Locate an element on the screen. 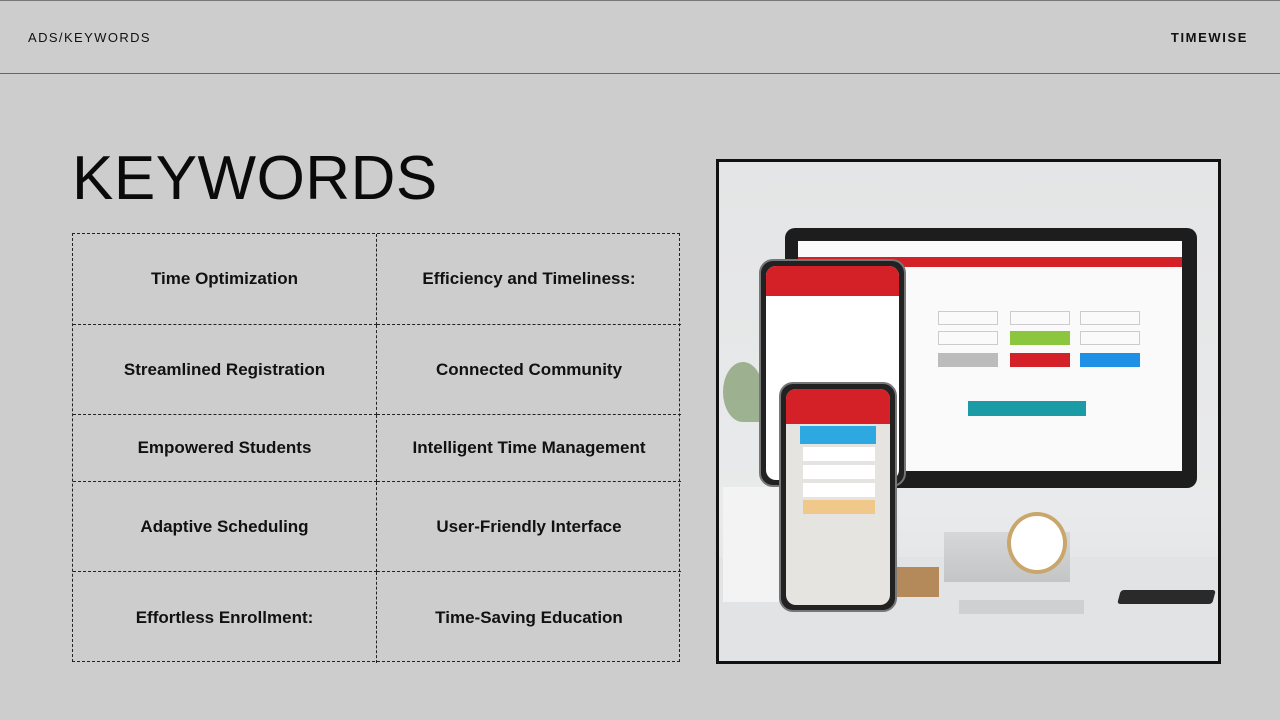 The height and width of the screenshot is (720, 1280). page-title: KEYWORDS is located at coordinates (255, 178).